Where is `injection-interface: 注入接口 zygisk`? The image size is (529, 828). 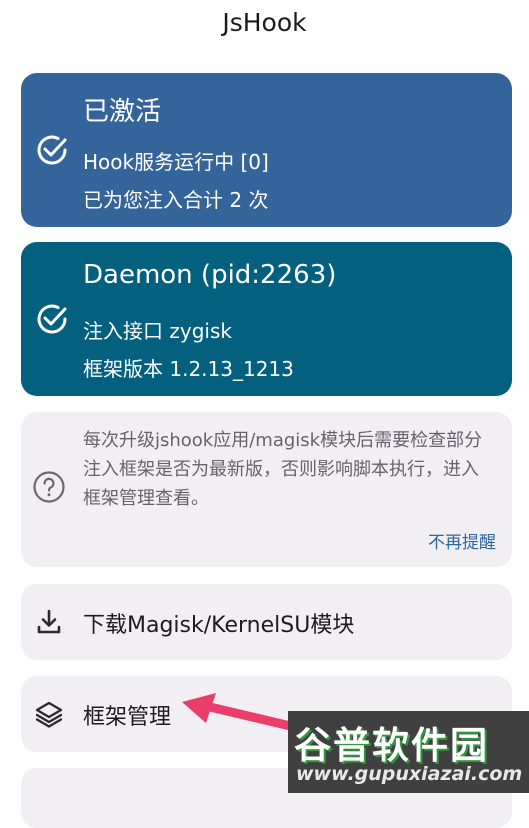 injection-interface: 注入接口 zygisk is located at coordinates (157, 331).